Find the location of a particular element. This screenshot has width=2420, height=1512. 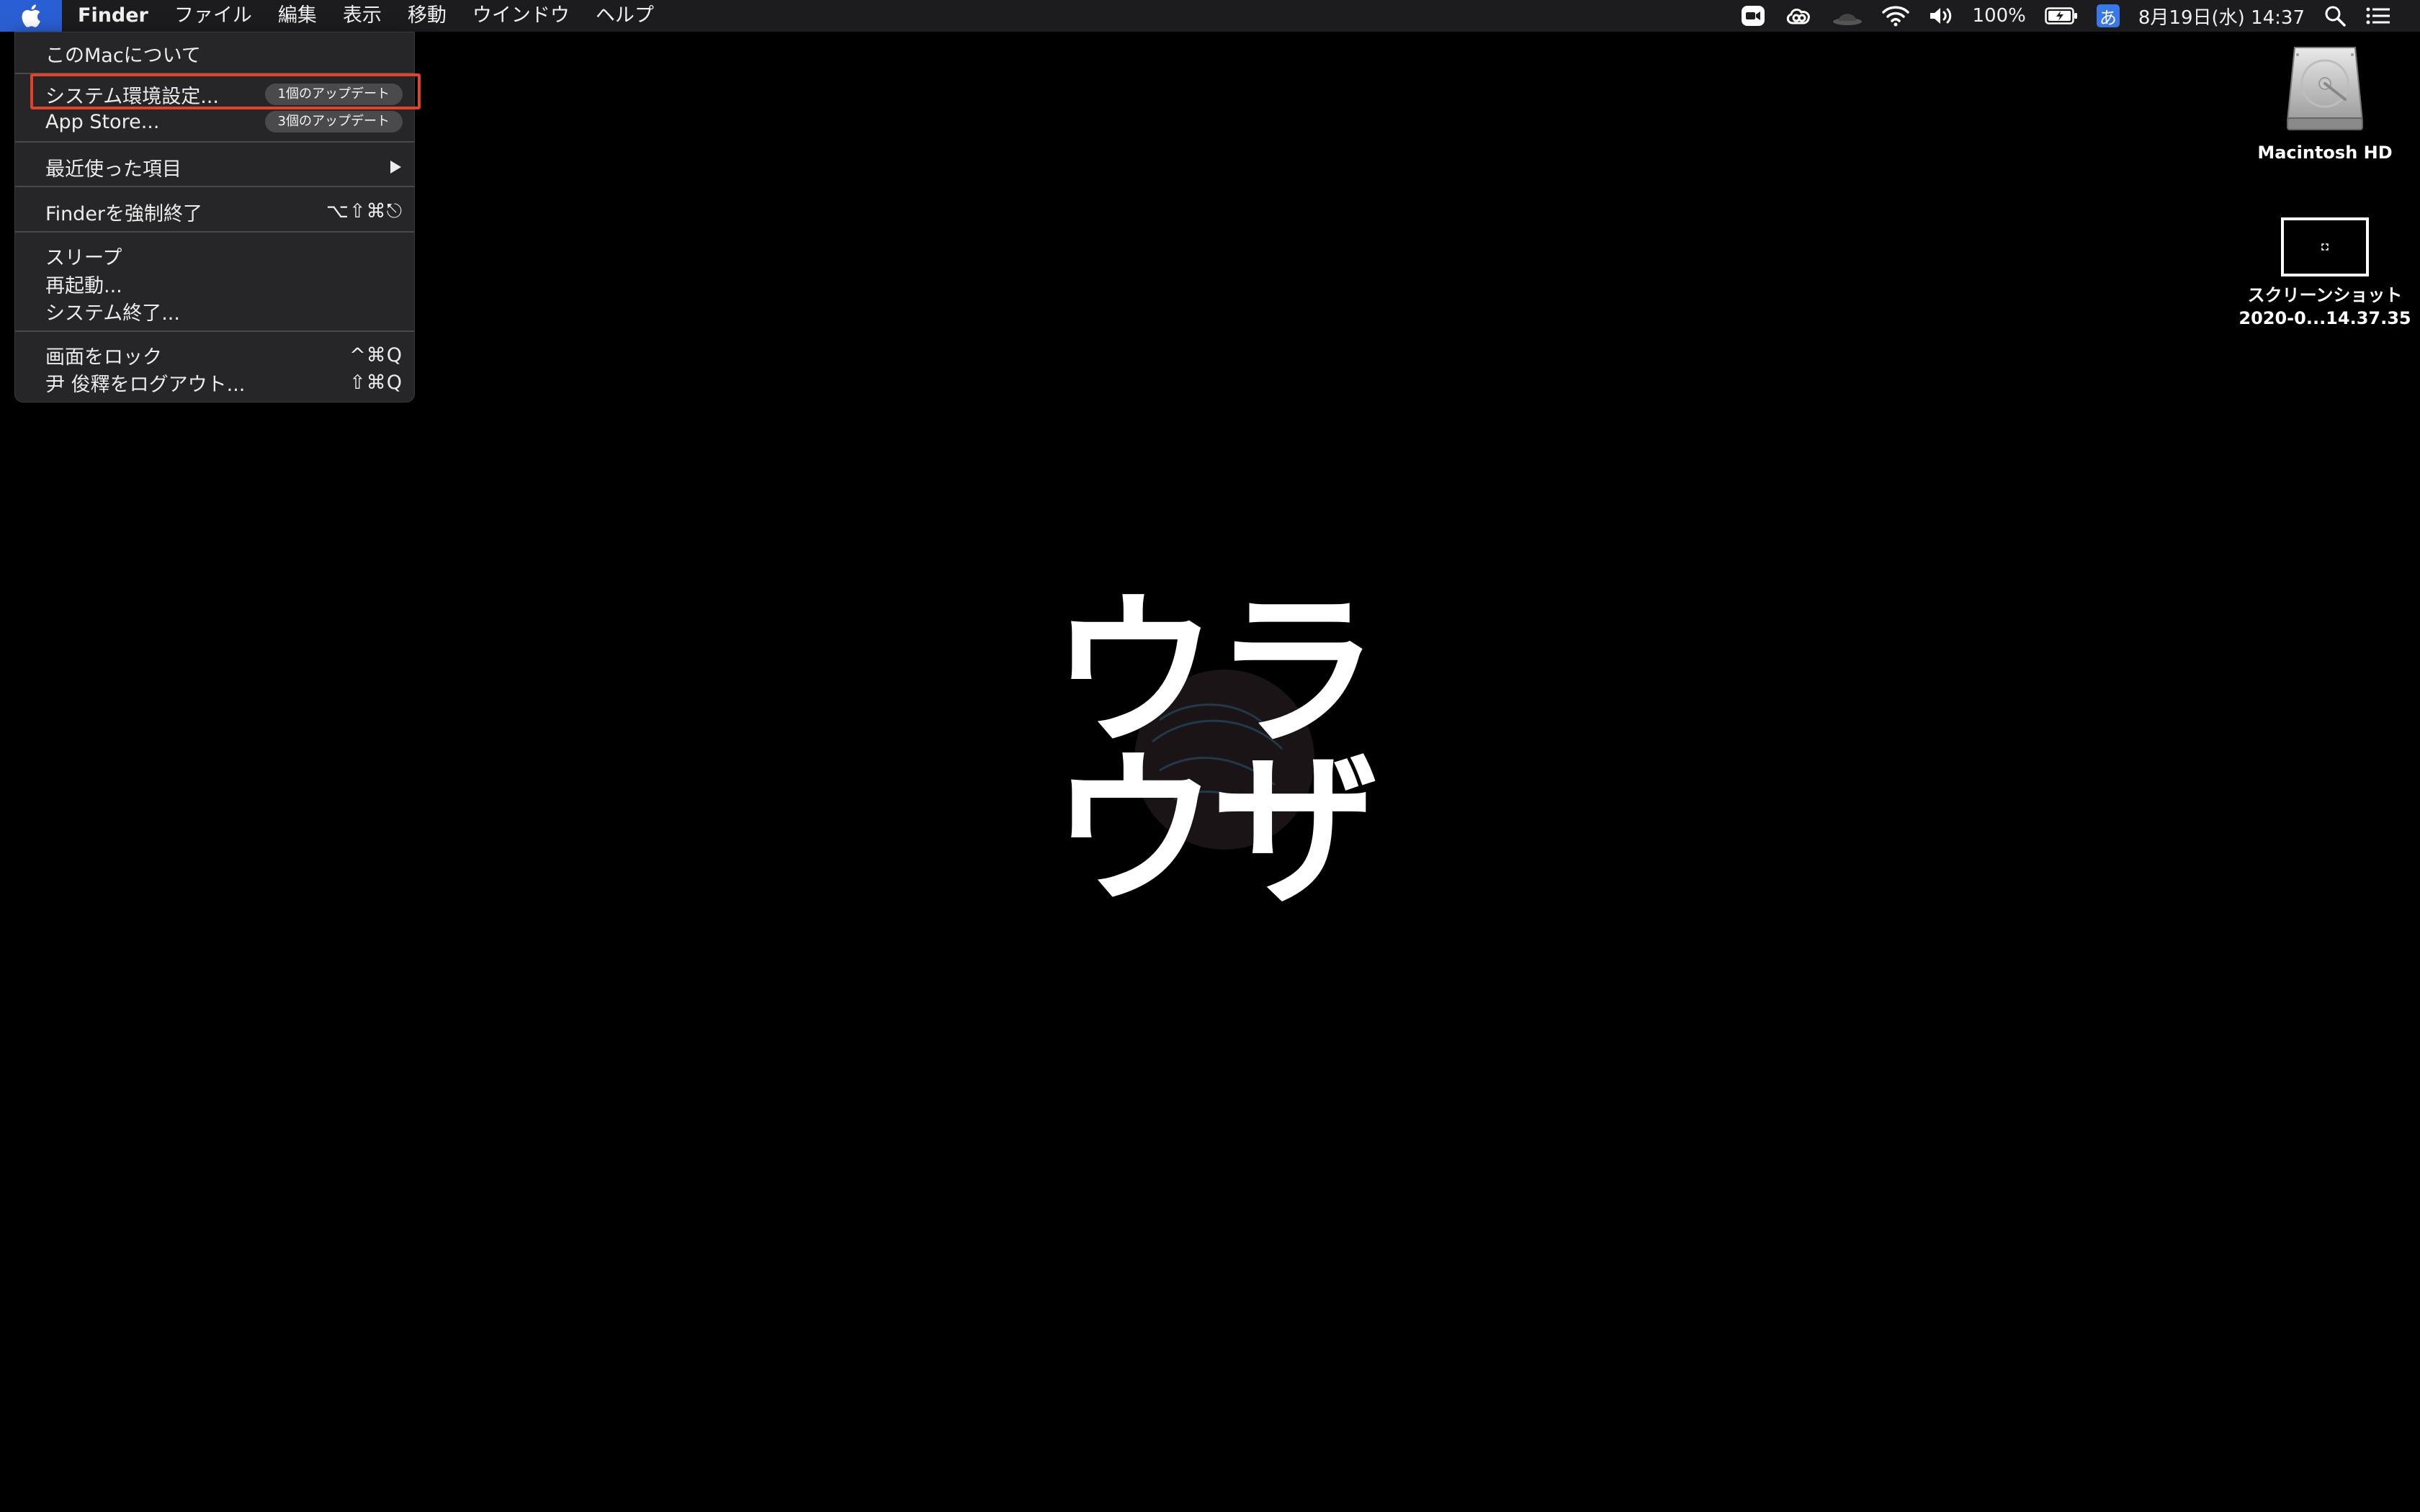

submenu-arrow-icon is located at coordinates (395, 167).